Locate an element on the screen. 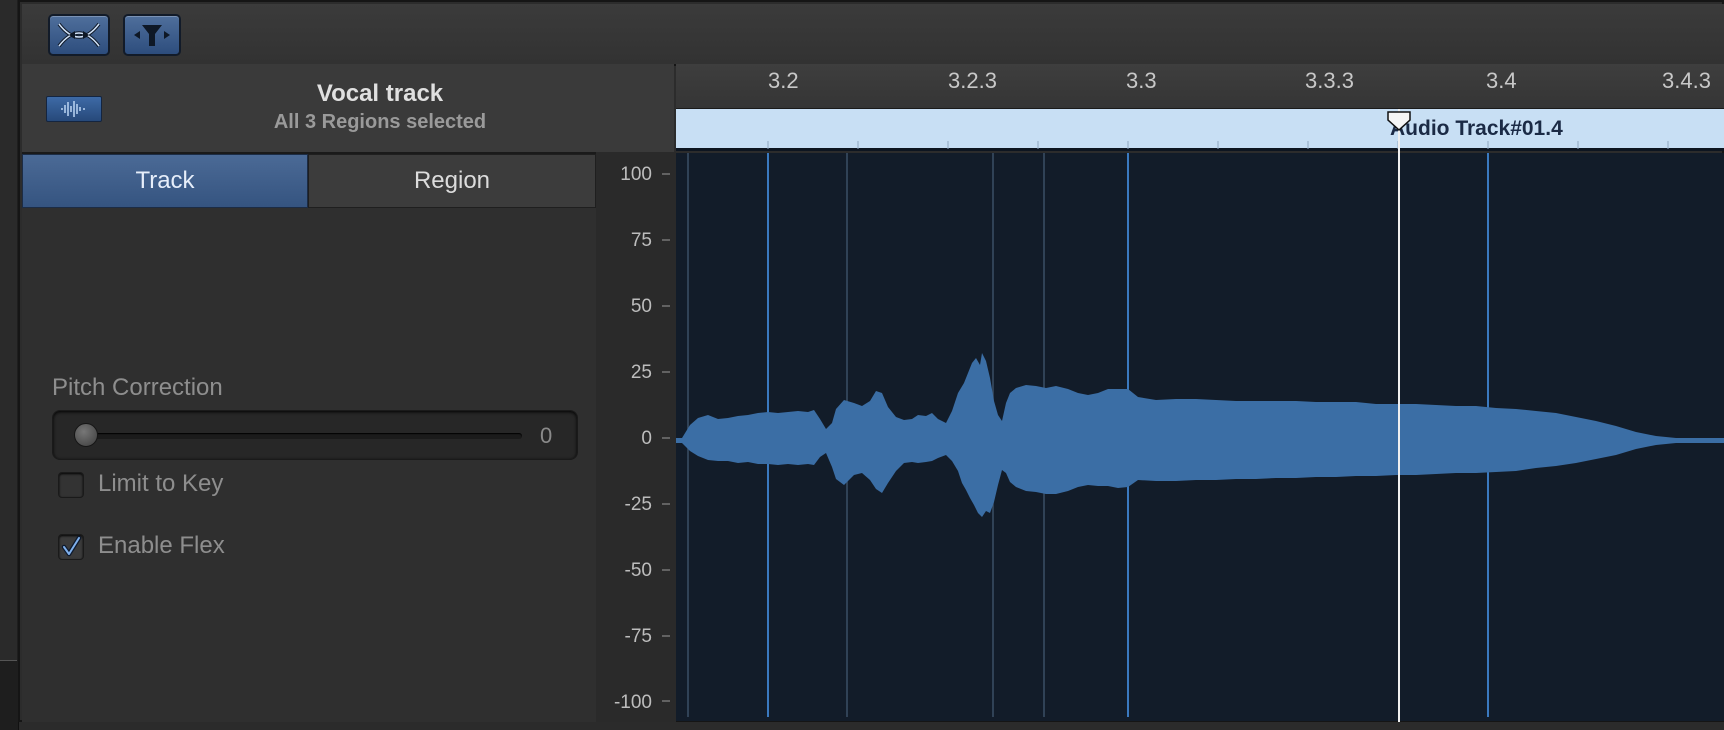 The height and width of the screenshot is (730, 1724). ruler-tick-label: 3.3.3 is located at coordinates (1329, 80).